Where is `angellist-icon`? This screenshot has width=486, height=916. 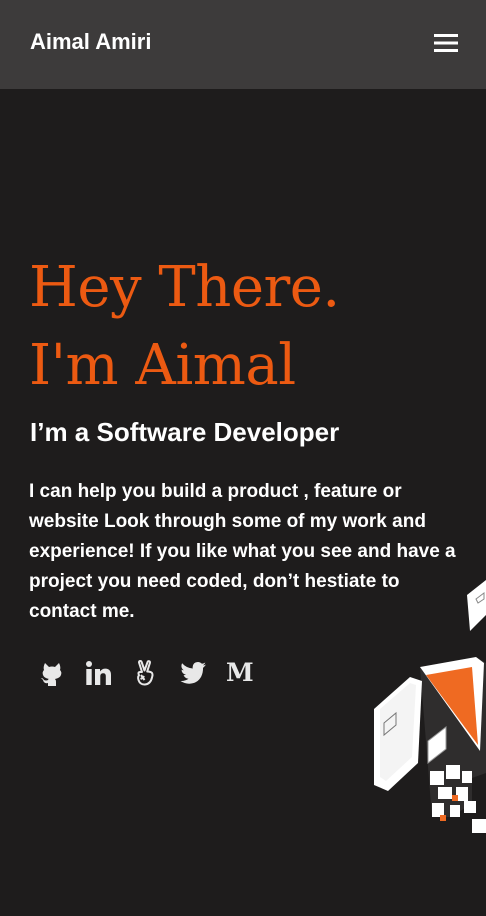
angellist-icon is located at coordinates (145, 673).